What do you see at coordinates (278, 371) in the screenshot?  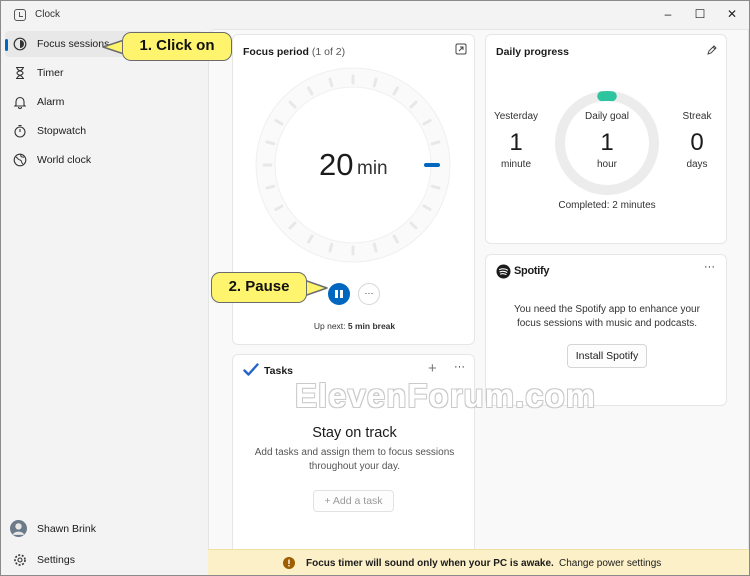 I see `tasks-title: Tasks` at bounding box center [278, 371].